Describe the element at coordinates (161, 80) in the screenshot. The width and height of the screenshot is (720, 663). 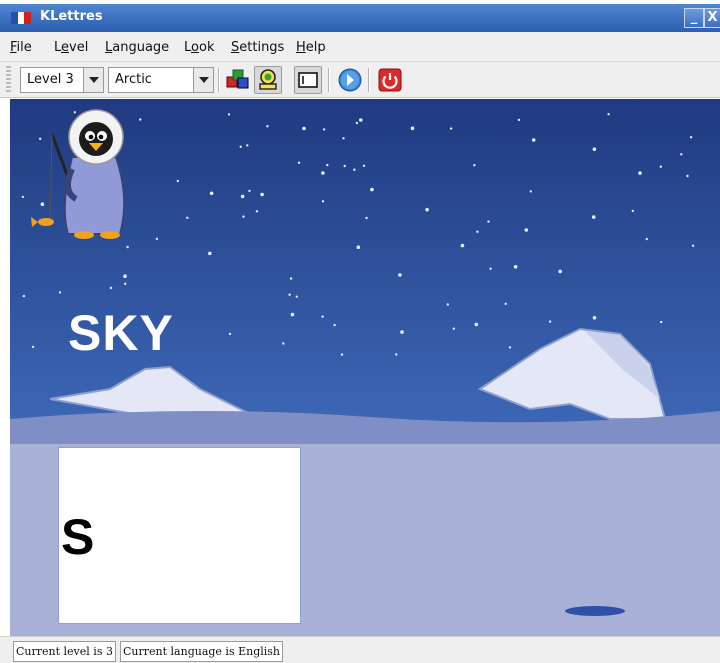
I see `theme-select: Arctic` at that location.